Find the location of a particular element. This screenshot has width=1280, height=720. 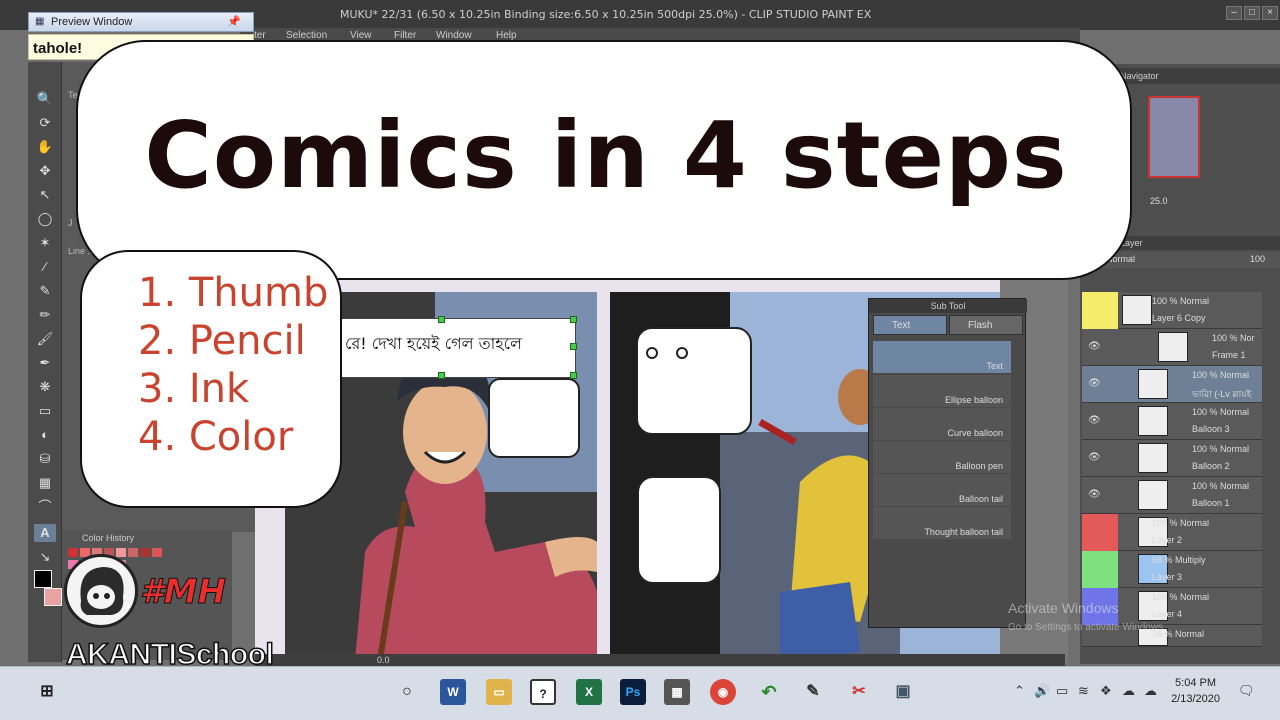

subtool-balloon-tail: Balloon tail is located at coordinates (942, 490).